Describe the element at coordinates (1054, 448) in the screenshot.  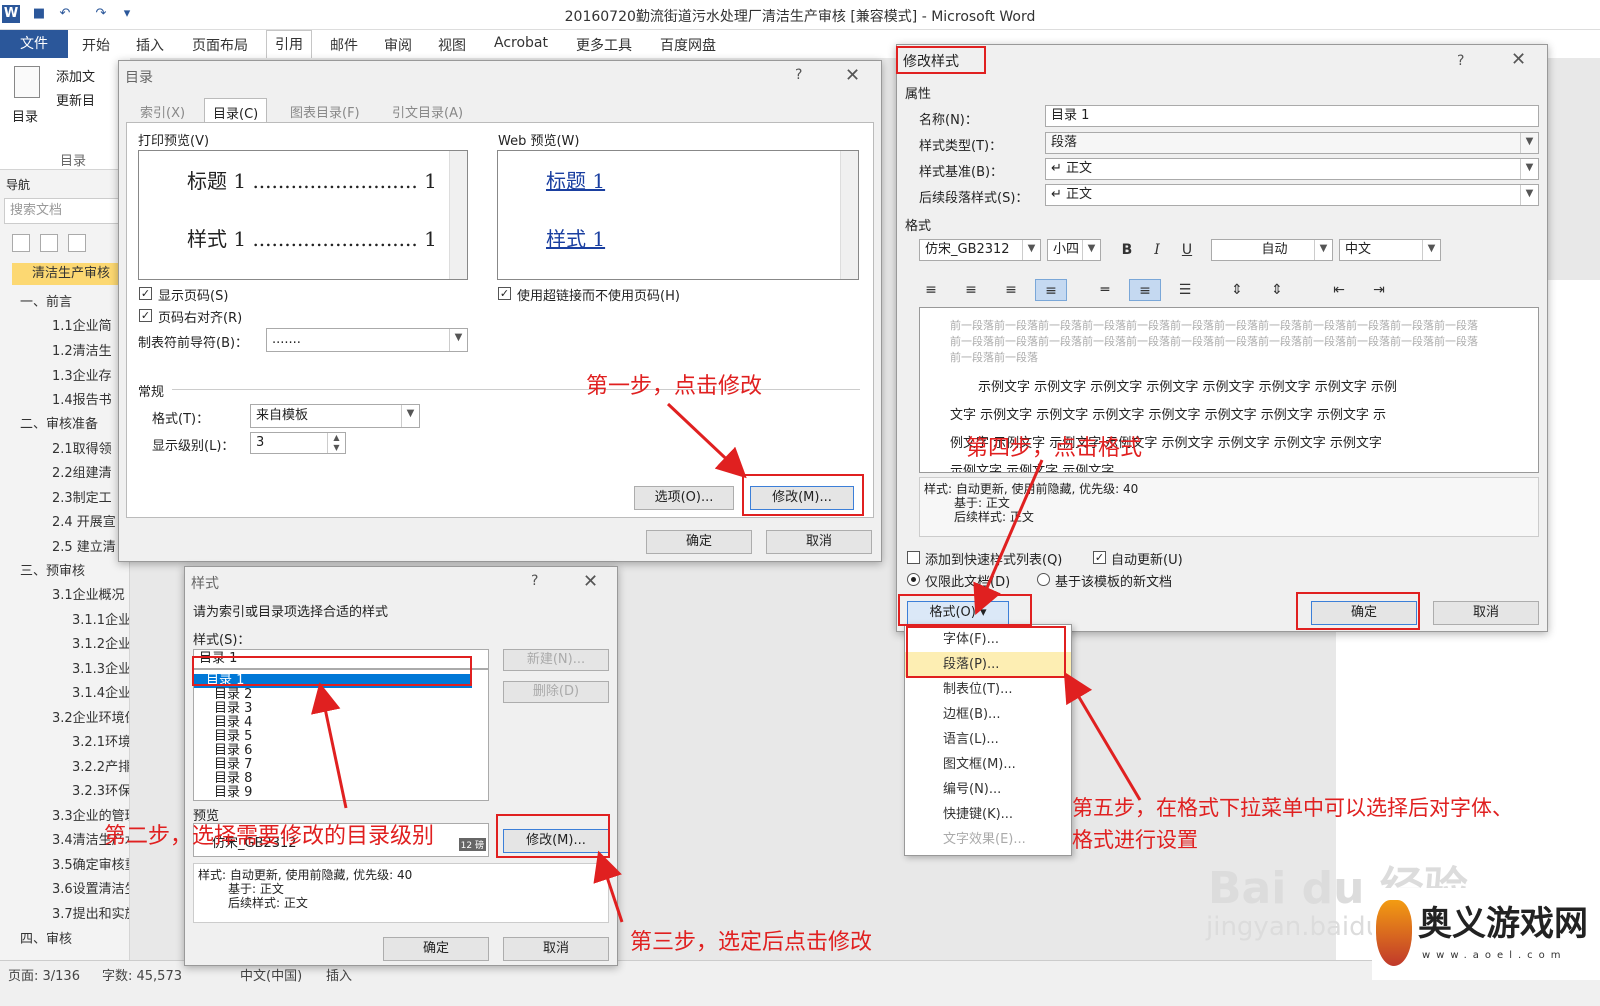
I see `annotation-step4: 第四步，点击格式` at that location.